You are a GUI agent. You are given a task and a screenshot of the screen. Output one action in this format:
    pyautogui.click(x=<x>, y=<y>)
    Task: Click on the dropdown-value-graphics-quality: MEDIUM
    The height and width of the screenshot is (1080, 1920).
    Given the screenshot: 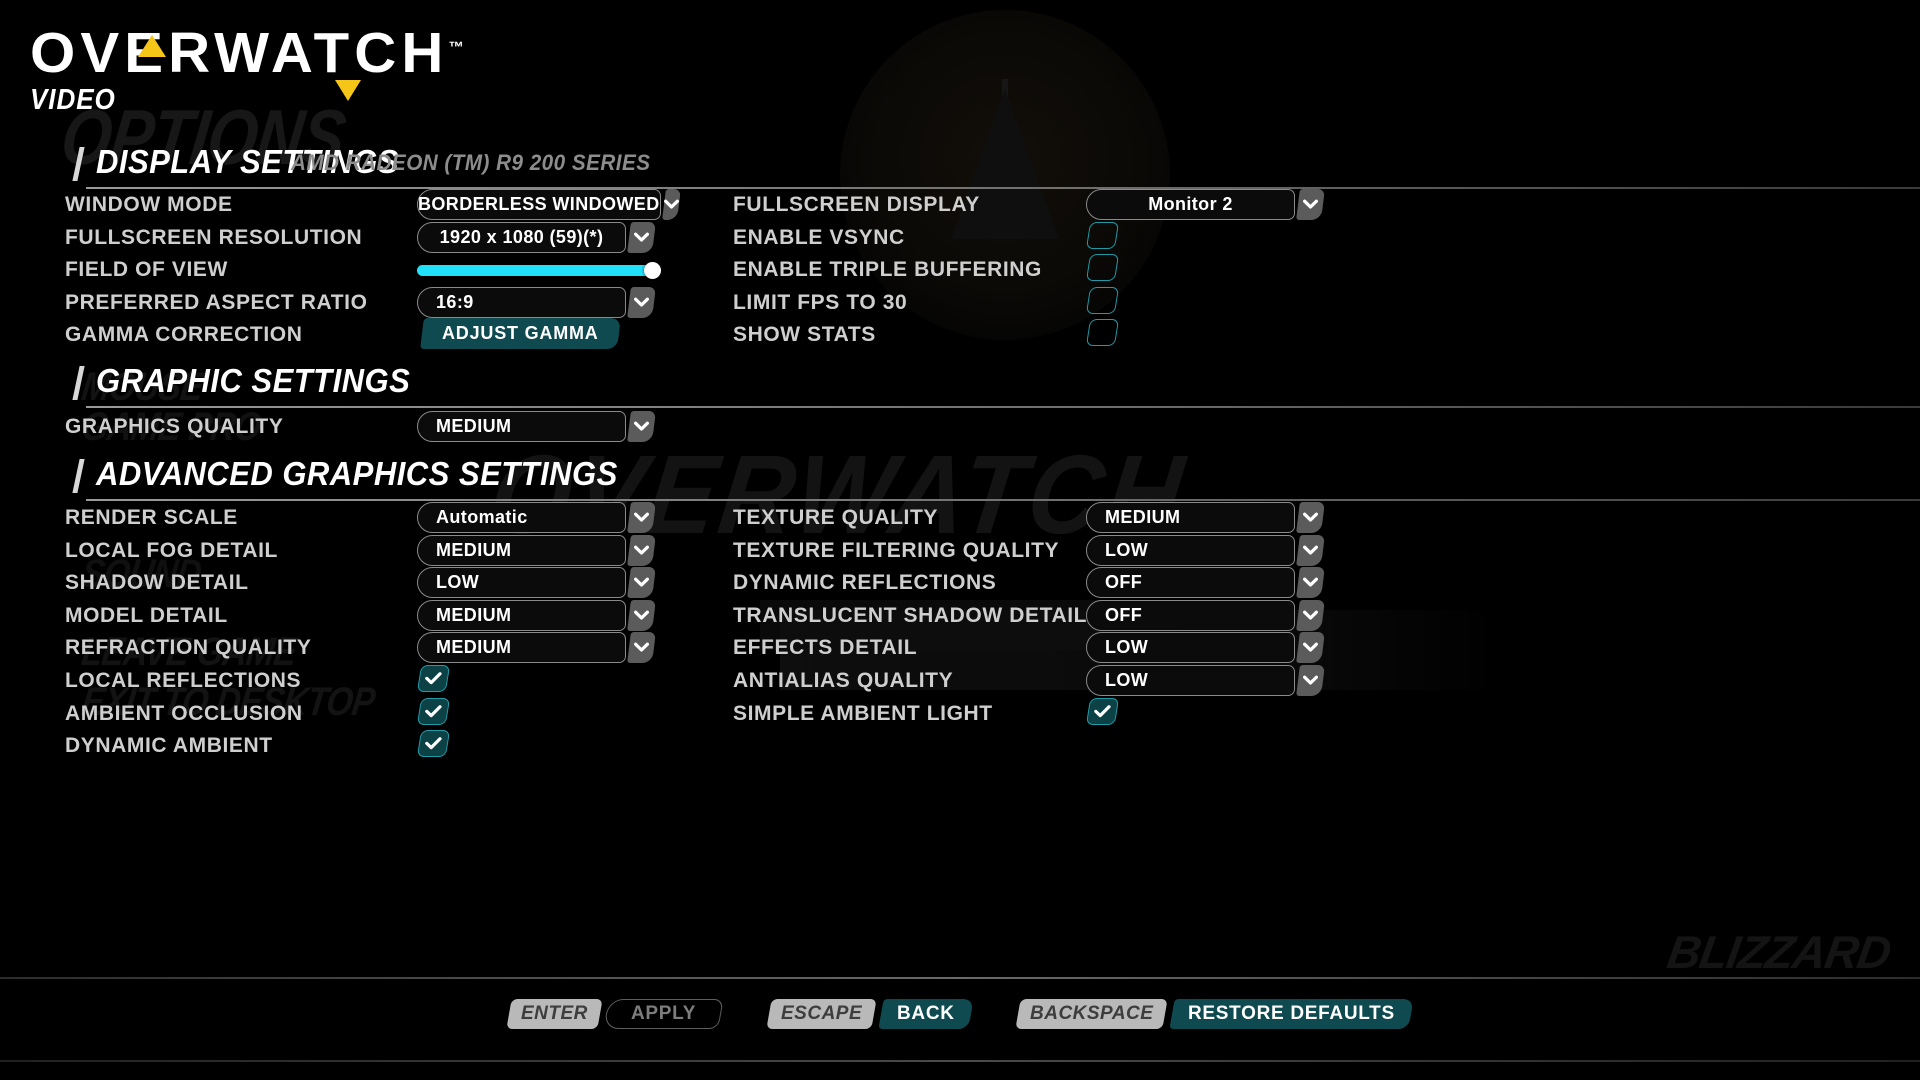 What is the action you would take?
    pyautogui.click(x=474, y=426)
    